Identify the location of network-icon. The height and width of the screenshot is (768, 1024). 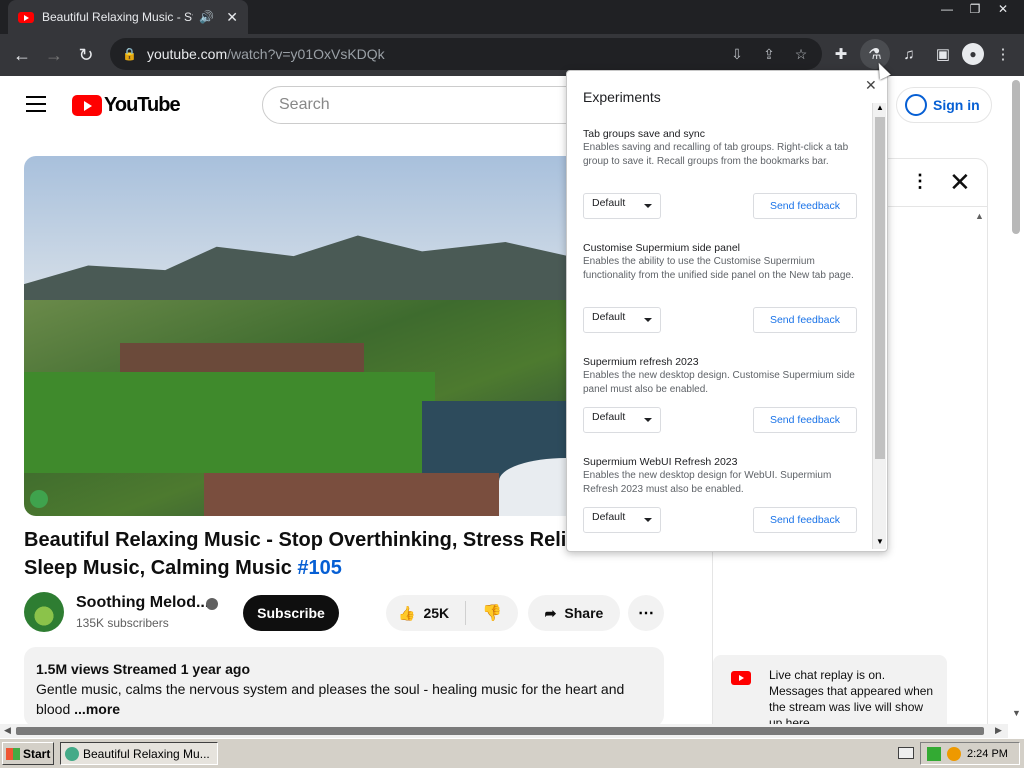
(934, 753).